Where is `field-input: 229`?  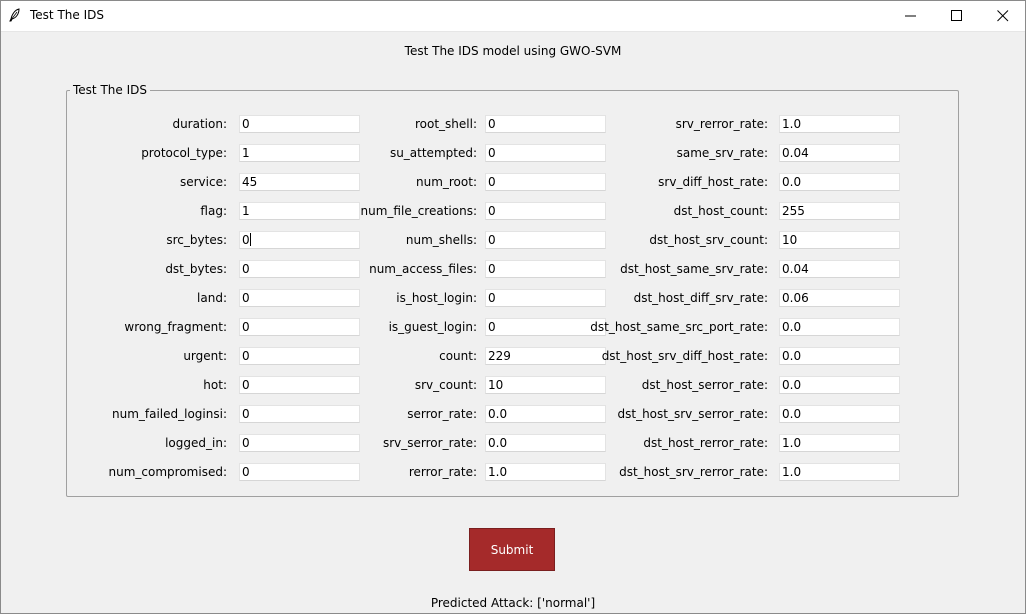
field-input: 229 is located at coordinates (545, 356).